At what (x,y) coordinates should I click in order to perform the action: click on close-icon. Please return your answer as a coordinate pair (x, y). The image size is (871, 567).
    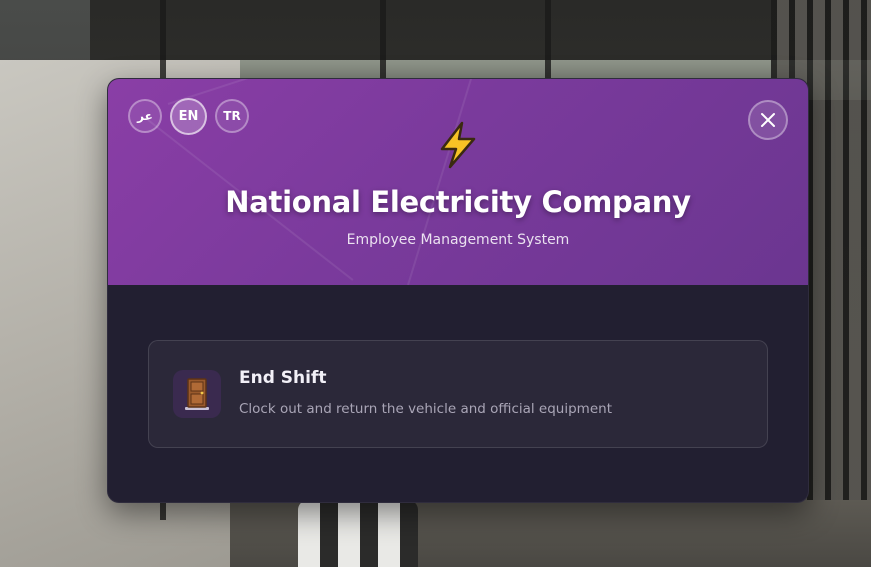
    Looking at the image, I should click on (768, 120).